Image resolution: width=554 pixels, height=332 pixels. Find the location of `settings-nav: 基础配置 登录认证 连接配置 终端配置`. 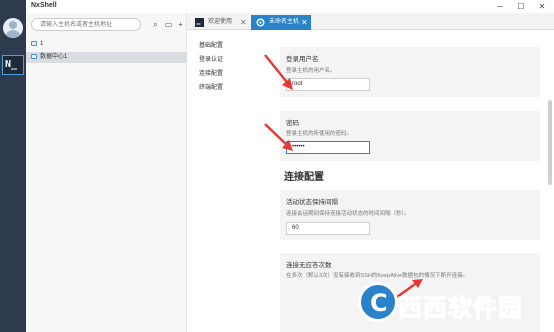

settings-nav: 基础配置 登录认证 连接配置 终端配置 is located at coordinates (229, 67).